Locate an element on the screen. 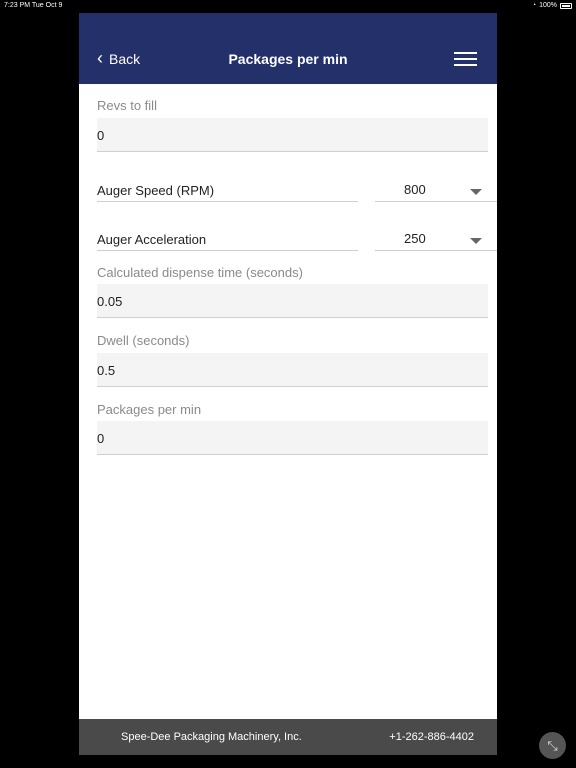 The height and width of the screenshot is (768, 576). dispense-time-label: Calculated dispense time (seconds) is located at coordinates (200, 272).